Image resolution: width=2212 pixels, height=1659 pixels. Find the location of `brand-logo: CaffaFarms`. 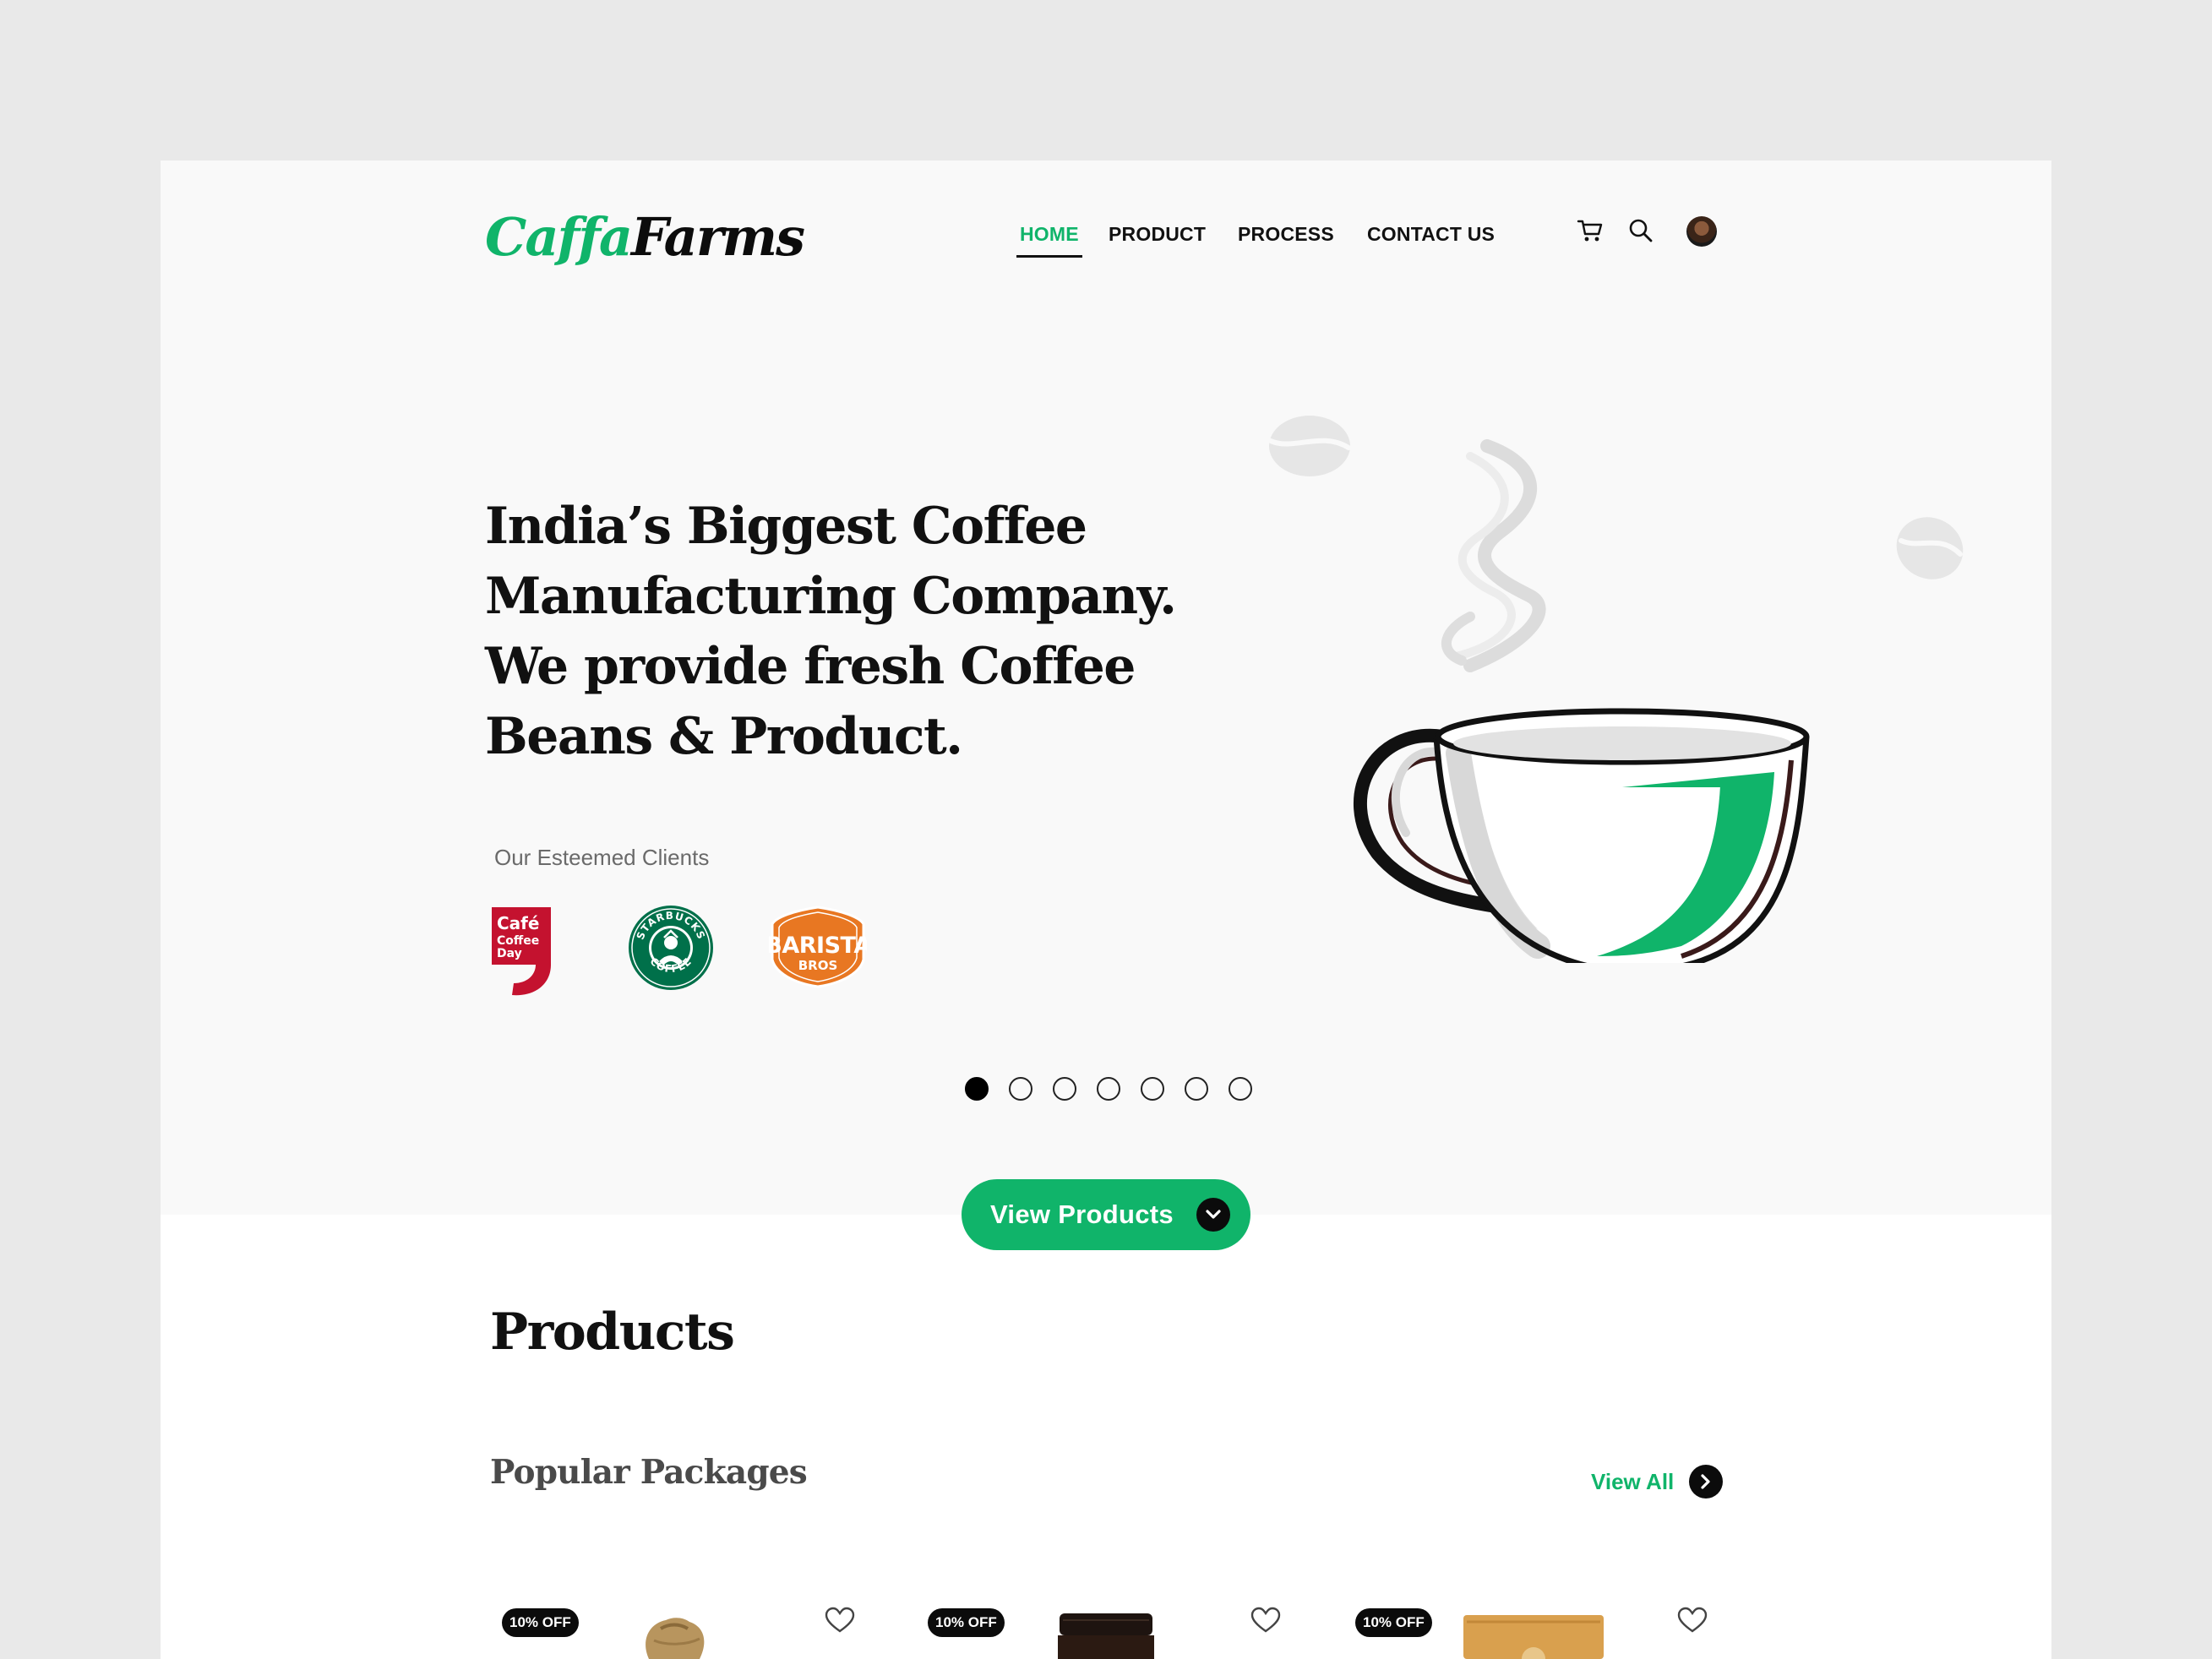

brand-logo: CaffaFarms is located at coordinates (645, 237).